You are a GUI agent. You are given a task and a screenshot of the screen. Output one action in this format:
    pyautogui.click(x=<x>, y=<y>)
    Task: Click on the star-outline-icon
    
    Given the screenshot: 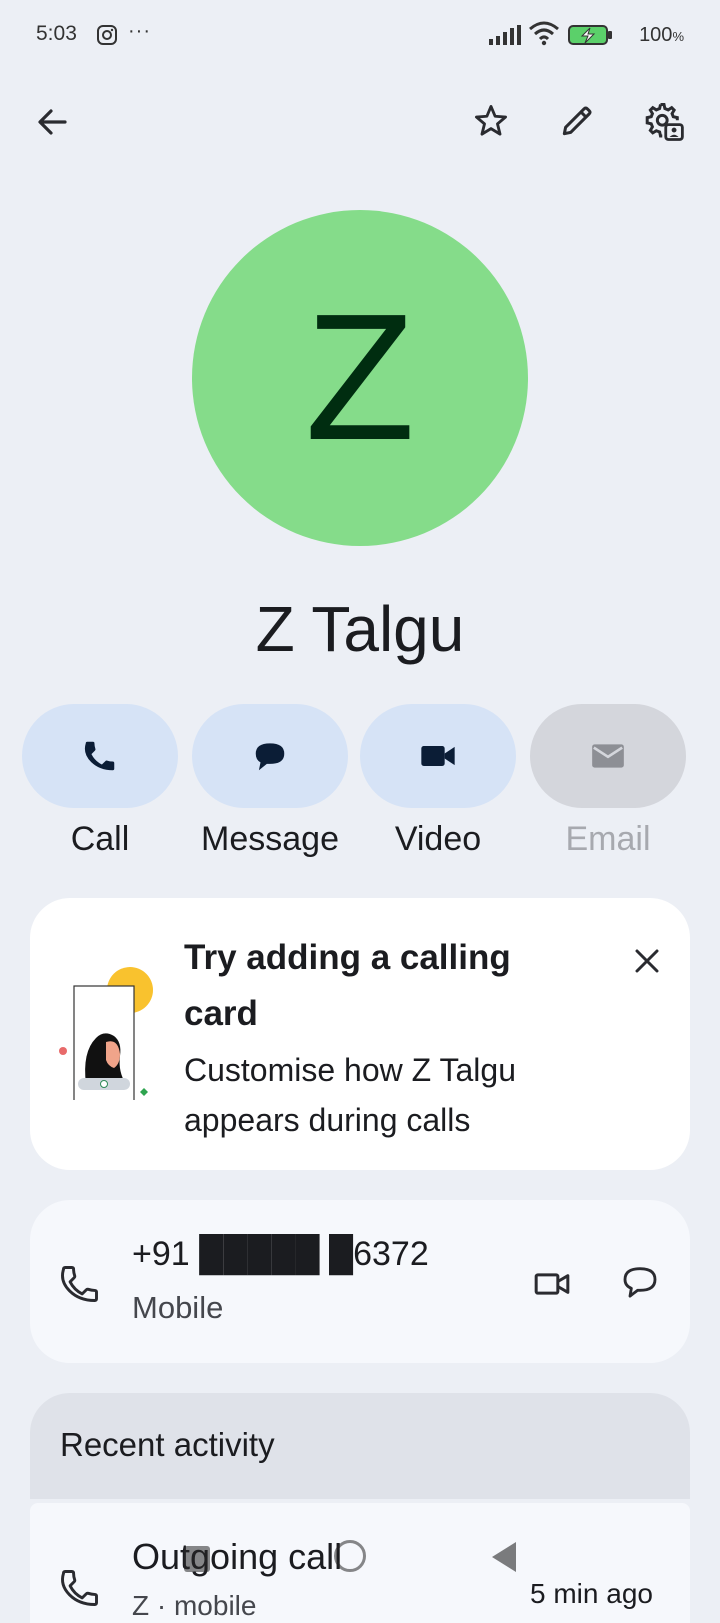 What is the action you would take?
    pyautogui.click(x=491, y=120)
    